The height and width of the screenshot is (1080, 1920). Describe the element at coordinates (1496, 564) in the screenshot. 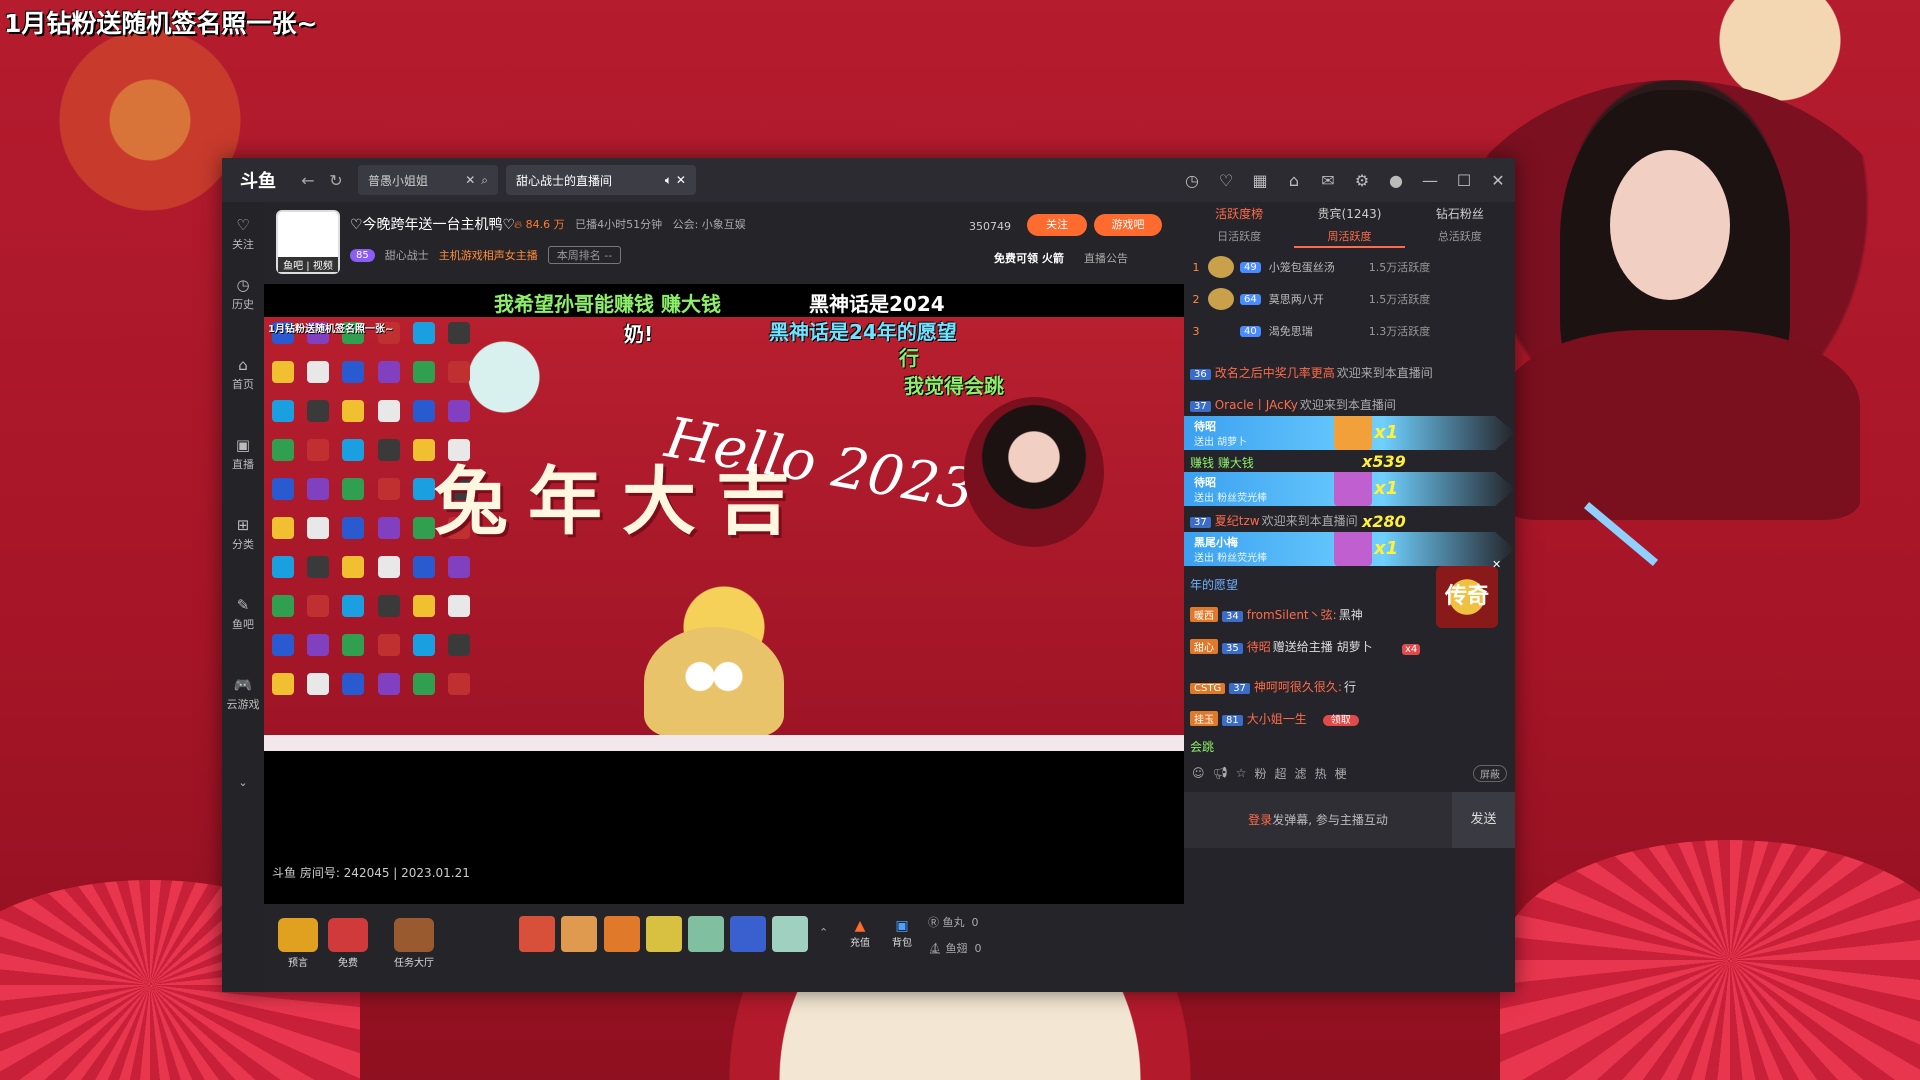

I see `ad-close-icon: ✕` at that location.